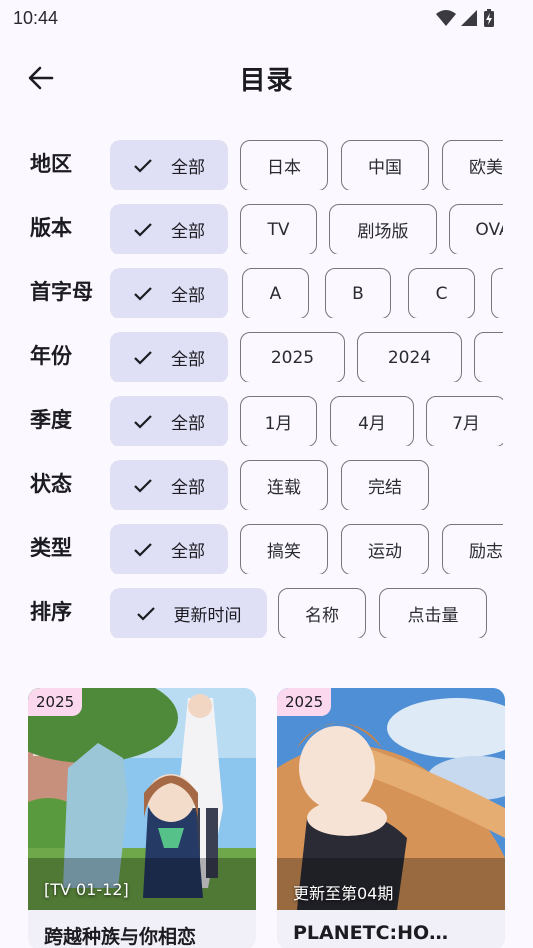 The width and height of the screenshot is (533, 948). Describe the element at coordinates (51, 164) in the screenshot. I see `filter-label: 地区` at that location.